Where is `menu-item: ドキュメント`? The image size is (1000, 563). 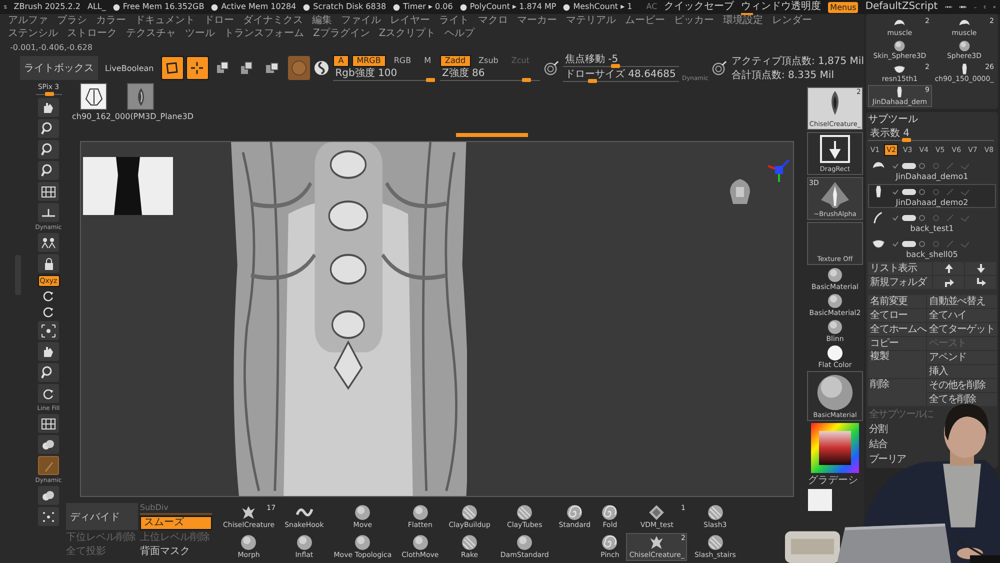 menu-item: ドキュメント is located at coordinates (165, 21).